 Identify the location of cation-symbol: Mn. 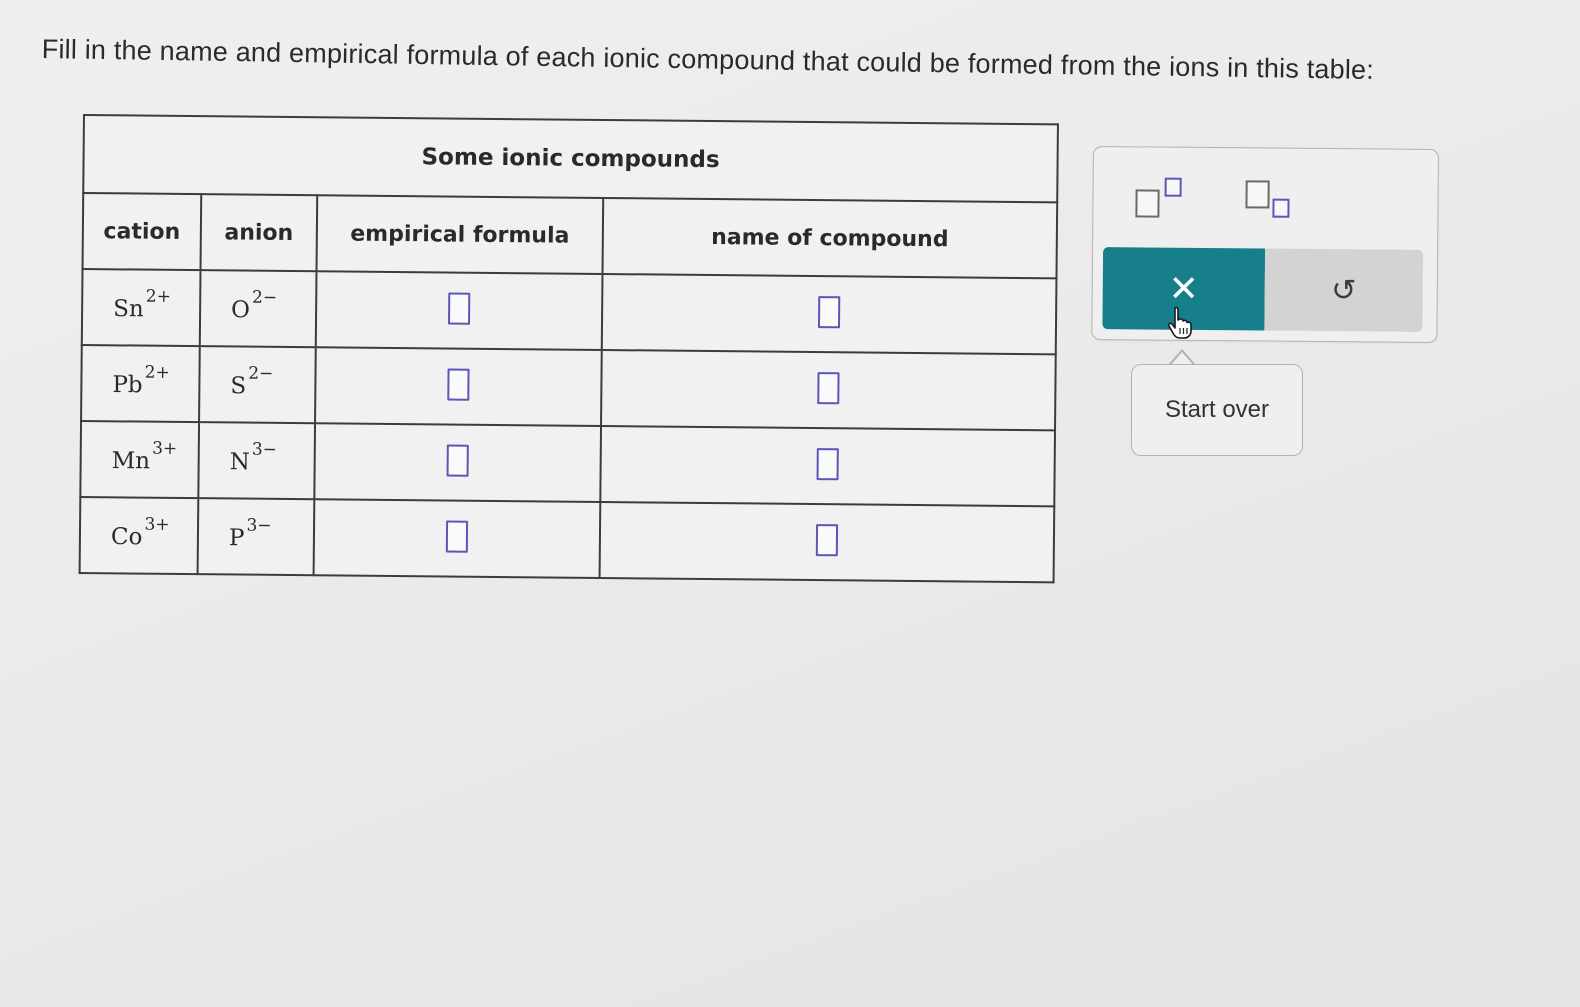
(131, 461).